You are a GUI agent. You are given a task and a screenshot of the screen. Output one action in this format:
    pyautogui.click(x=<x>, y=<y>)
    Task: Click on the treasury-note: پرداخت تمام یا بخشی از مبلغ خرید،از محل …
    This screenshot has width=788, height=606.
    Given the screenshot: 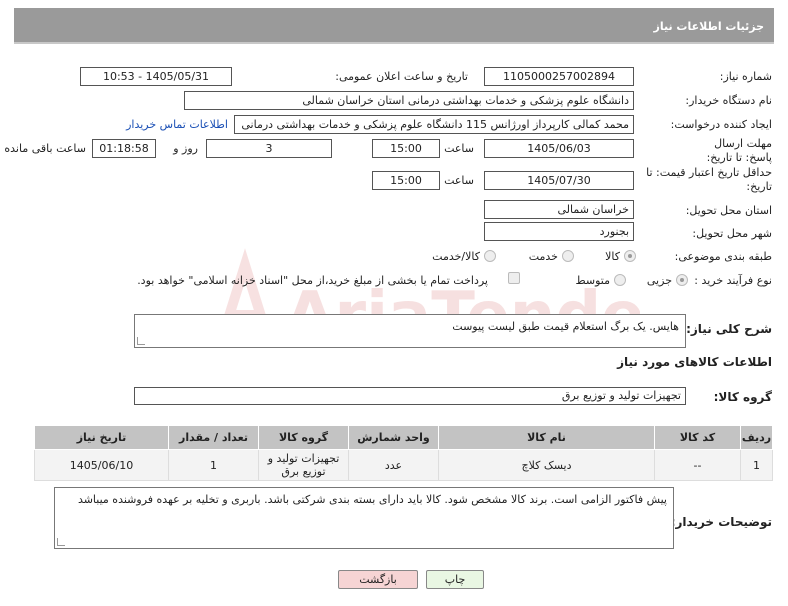 What is the action you would take?
    pyautogui.click(x=312, y=280)
    